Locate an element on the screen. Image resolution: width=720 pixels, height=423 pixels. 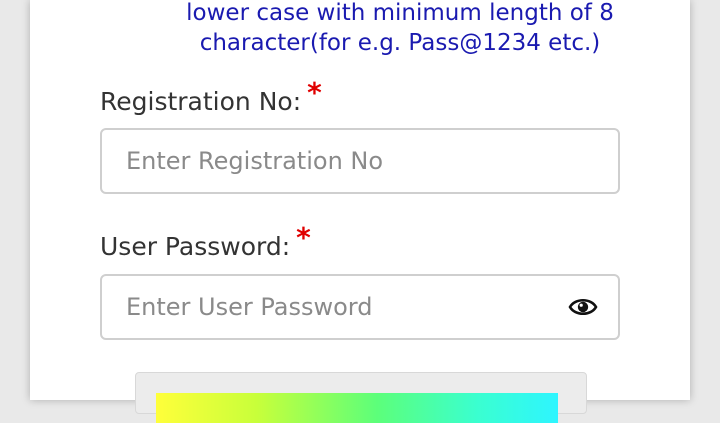
password-label: User Password: * is located at coordinates (205, 241).